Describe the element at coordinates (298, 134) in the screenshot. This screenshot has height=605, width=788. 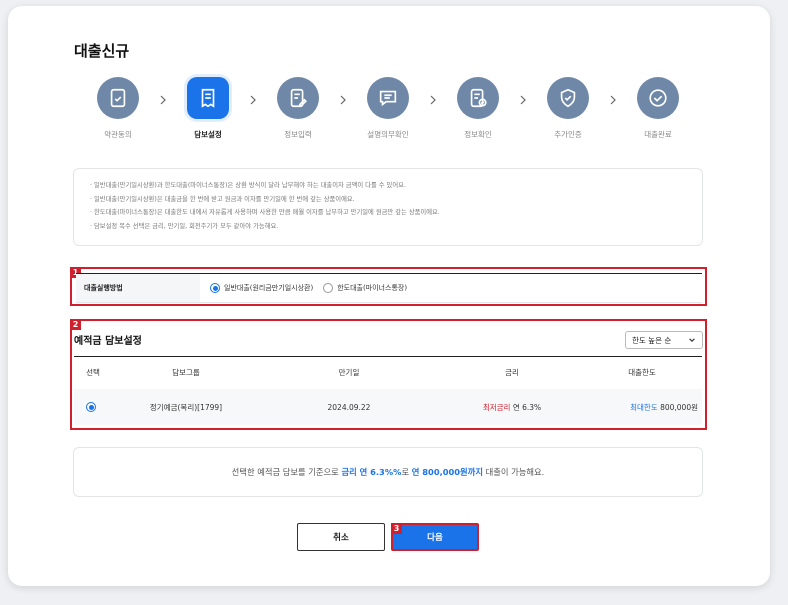
I see `step-label: 정보입력` at that location.